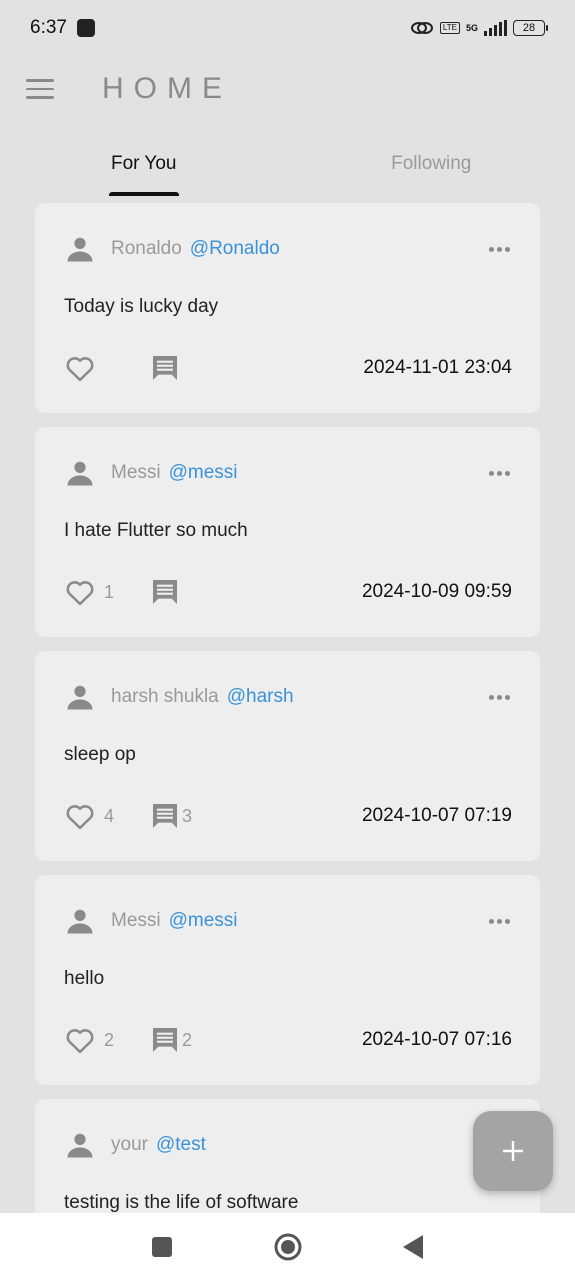  I want to click on post-author-name: your, so click(129, 1145).